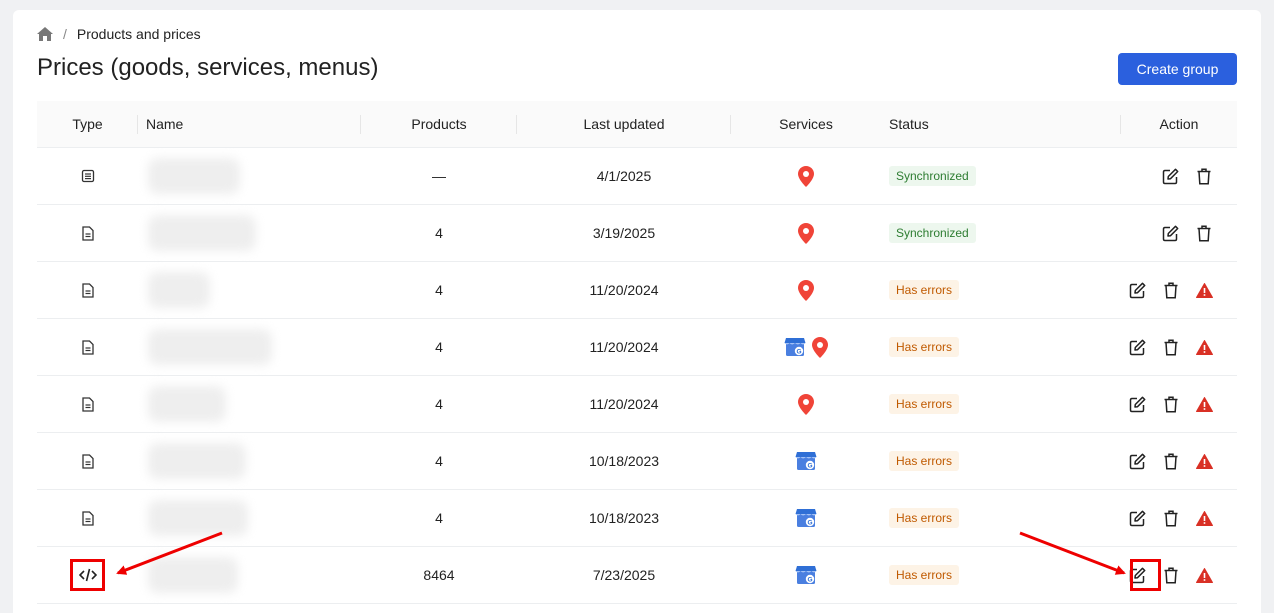 This screenshot has height=613, width=1274. Describe the element at coordinates (1177, 69) in the screenshot. I see `create-group-button: Create group` at that location.